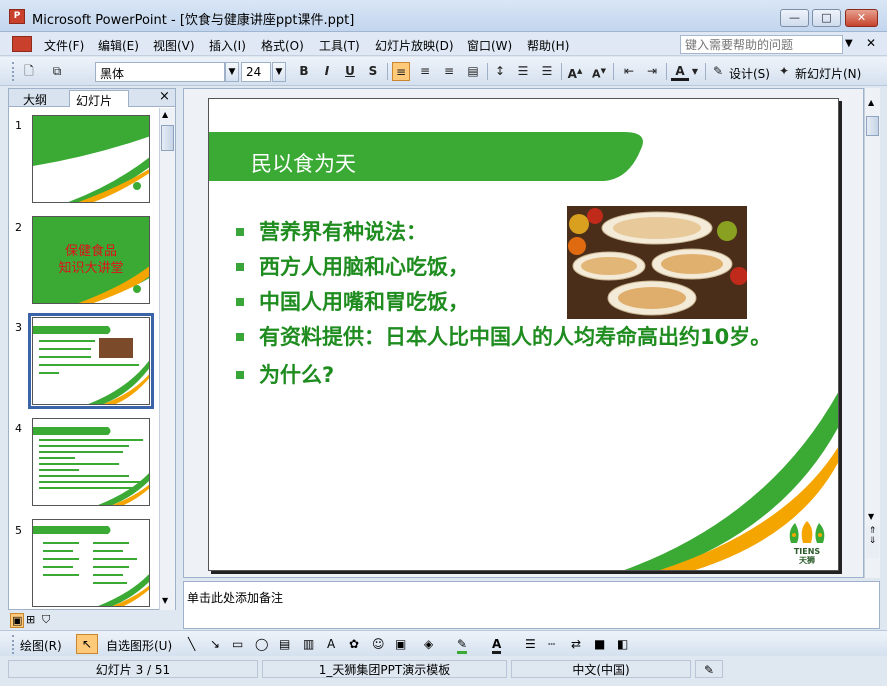 The image size is (887, 686). What do you see at coordinates (46, 620) in the screenshot?
I see `slideshow-icon: ⛉` at bounding box center [46, 620].